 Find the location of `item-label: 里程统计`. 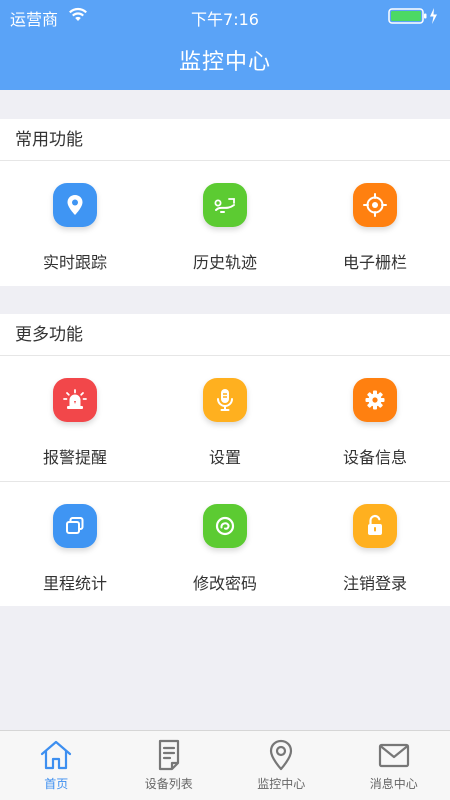

item-label: 里程统计 is located at coordinates (74, 583).